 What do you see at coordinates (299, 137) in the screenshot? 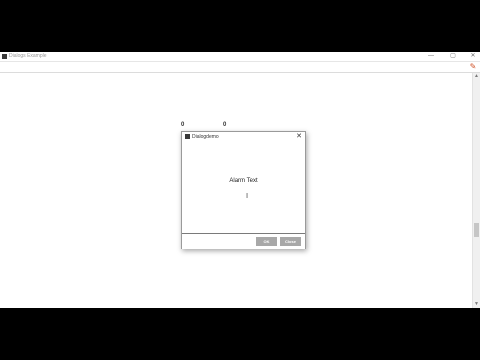
I see `dialog-close-icon: ✕` at bounding box center [299, 137].